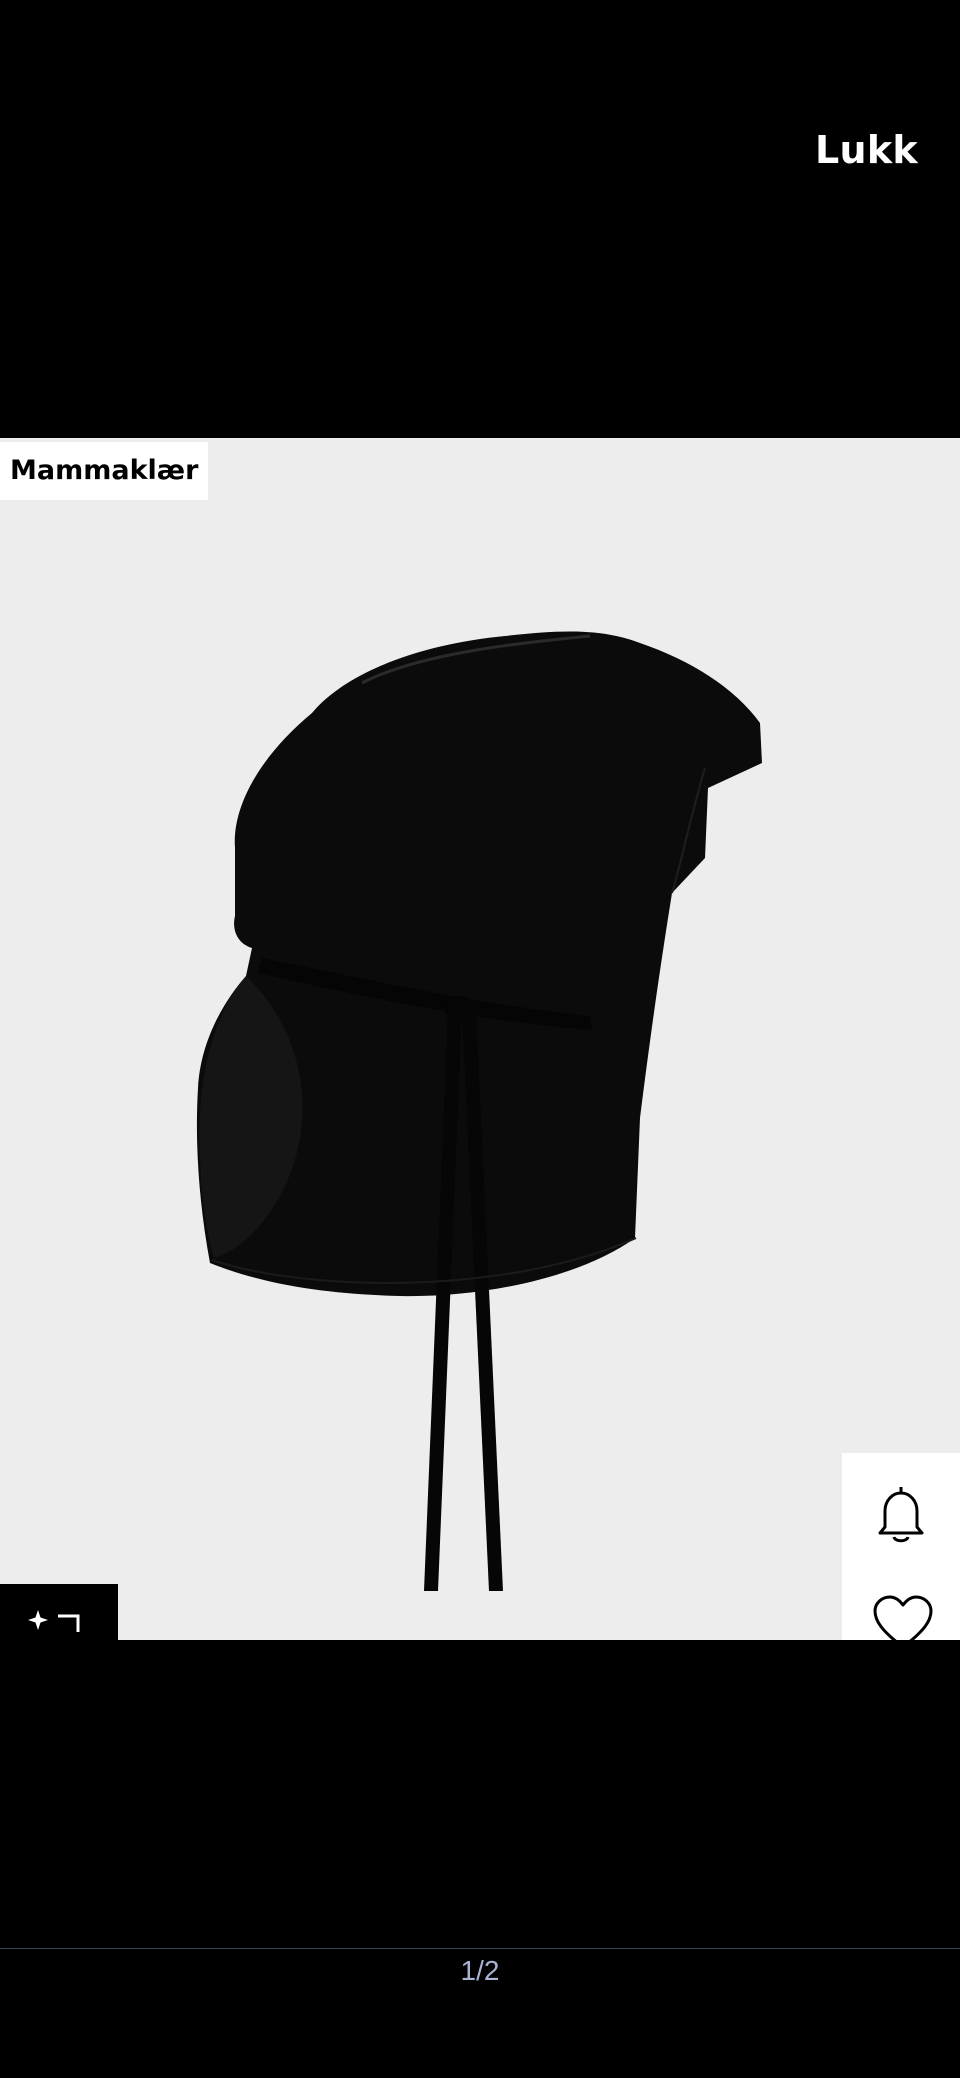 Image resolution: width=960 pixels, height=2078 pixels. I want to click on wishlist-button, so click(902, 1617).